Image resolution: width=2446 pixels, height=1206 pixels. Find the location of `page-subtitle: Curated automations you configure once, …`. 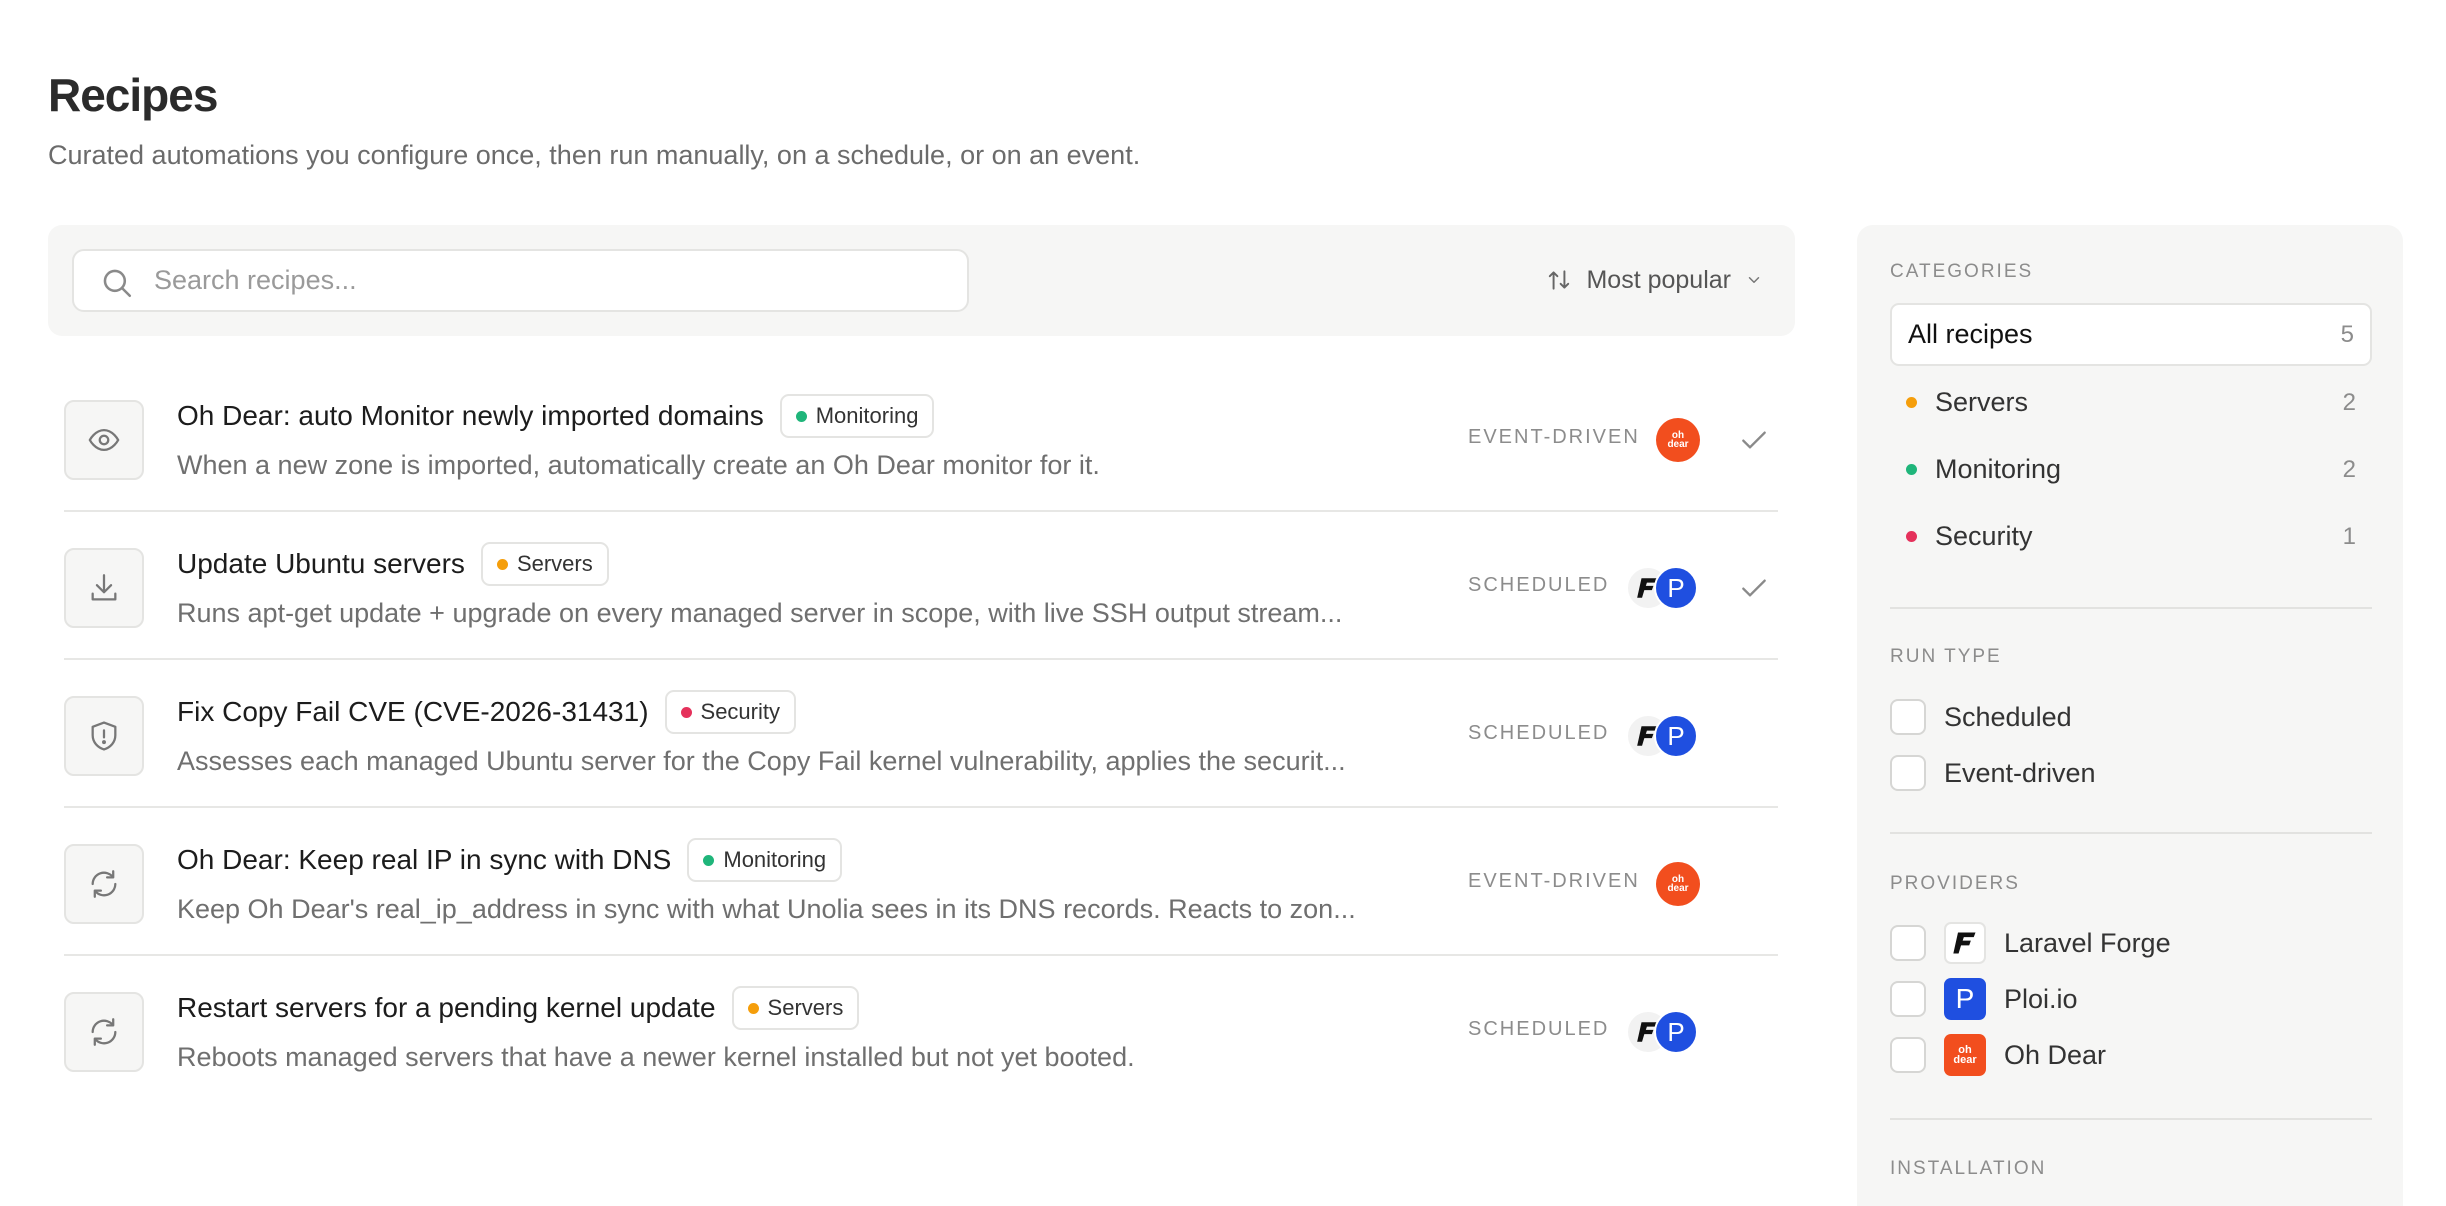

page-subtitle: Curated automations you configure once, … is located at coordinates (594, 155).